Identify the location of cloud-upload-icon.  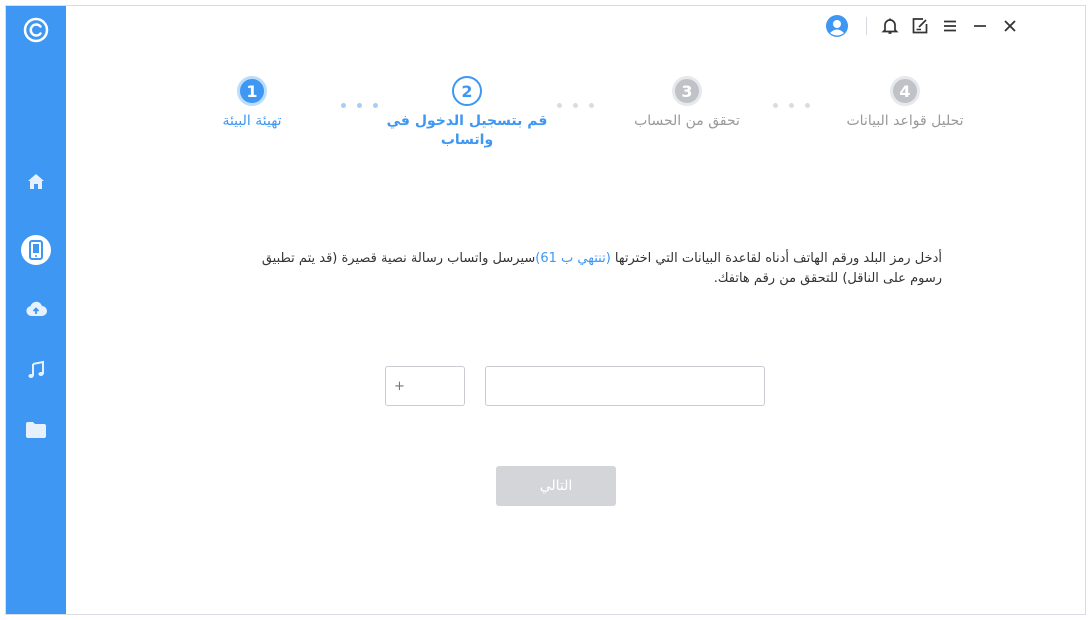
(36, 308).